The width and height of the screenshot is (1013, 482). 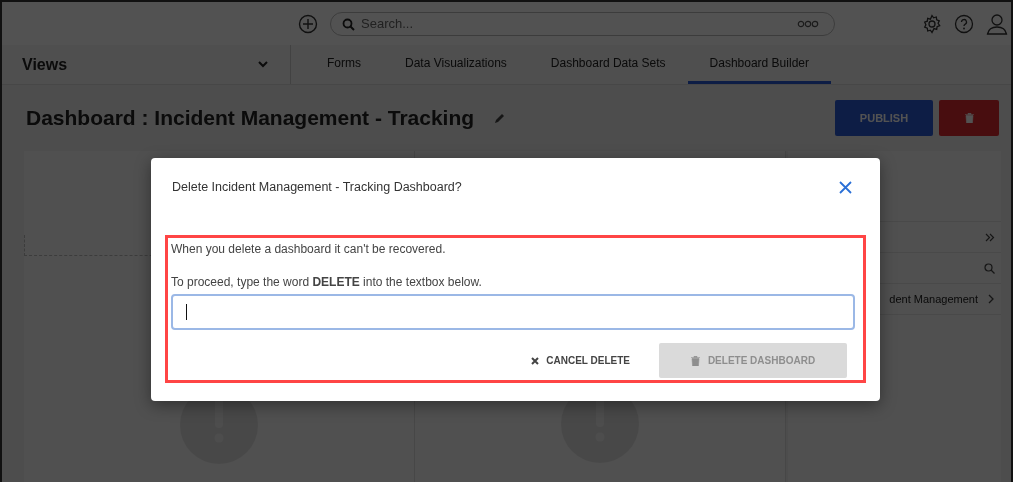 I want to click on delete-button, so click(x=969, y=118).